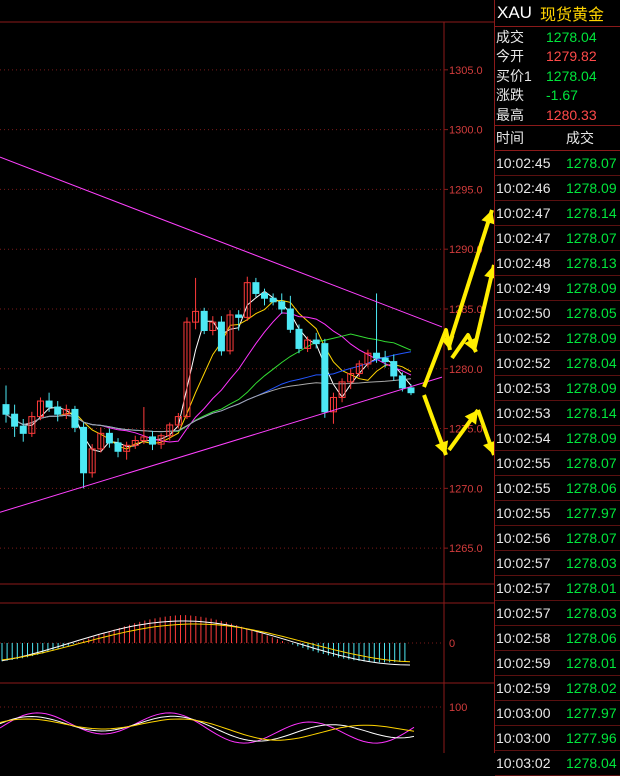  I want to click on yellow-arrow-head, so click(491, 272).